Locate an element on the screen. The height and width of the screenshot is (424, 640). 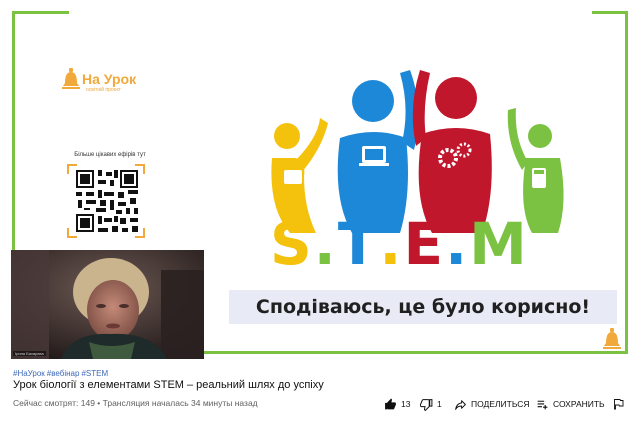
thumbs-down-icon is located at coordinates (426, 404).